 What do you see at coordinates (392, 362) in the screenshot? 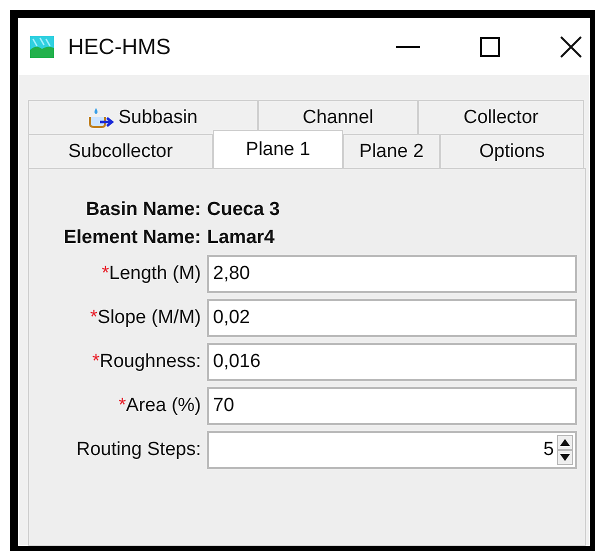
I see `input-field: 0,016` at bounding box center [392, 362].